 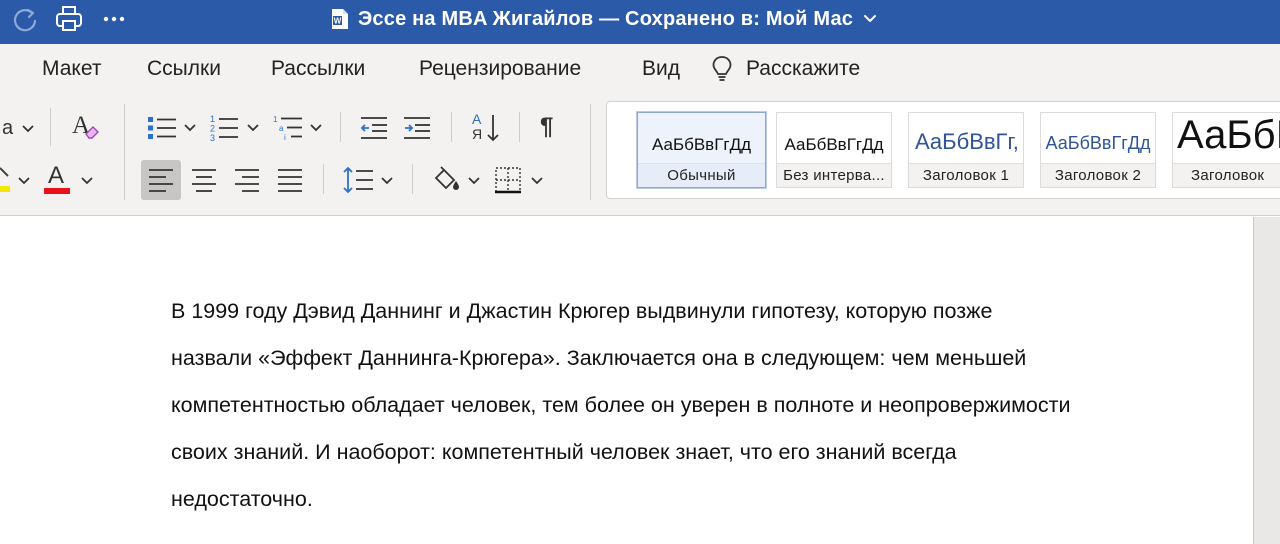 I want to click on line-spacing-icon, so click(x=358, y=180).